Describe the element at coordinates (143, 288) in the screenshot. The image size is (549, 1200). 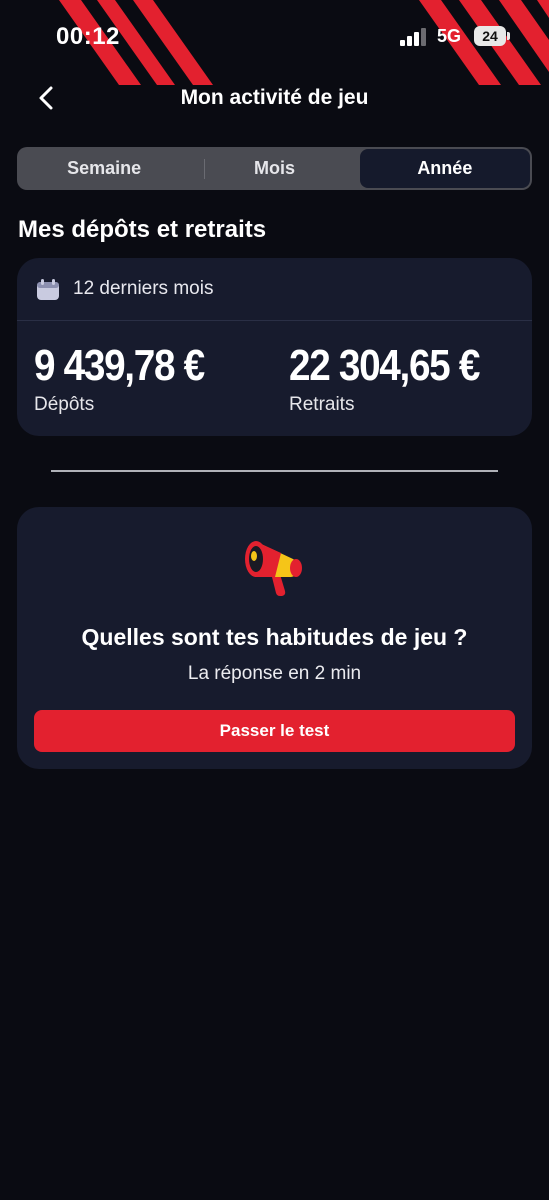
I see `period-label: 12 derniers mois` at that location.